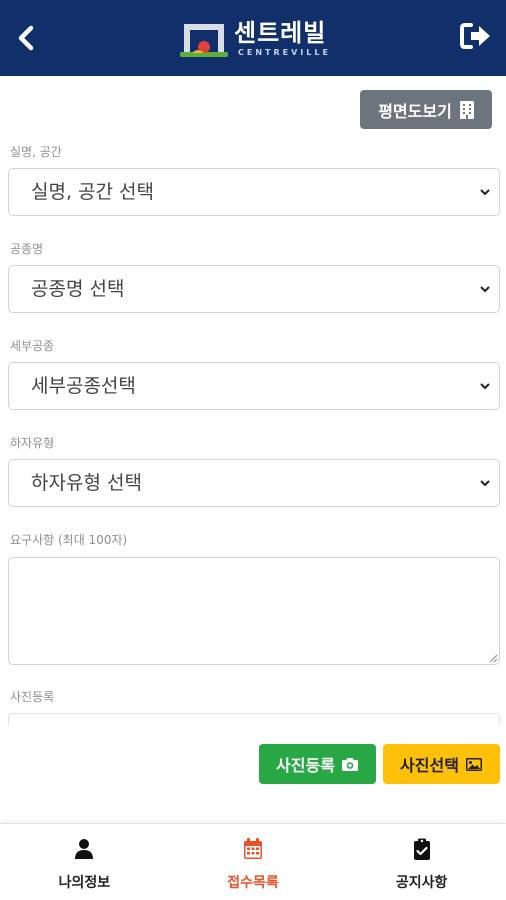 The width and height of the screenshot is (506, 900). What do you see at coordinates (86, 483) in the screenshot?
I see `defect-type-selected-value: 하자유형 선택` at bounding box center [86, 483].